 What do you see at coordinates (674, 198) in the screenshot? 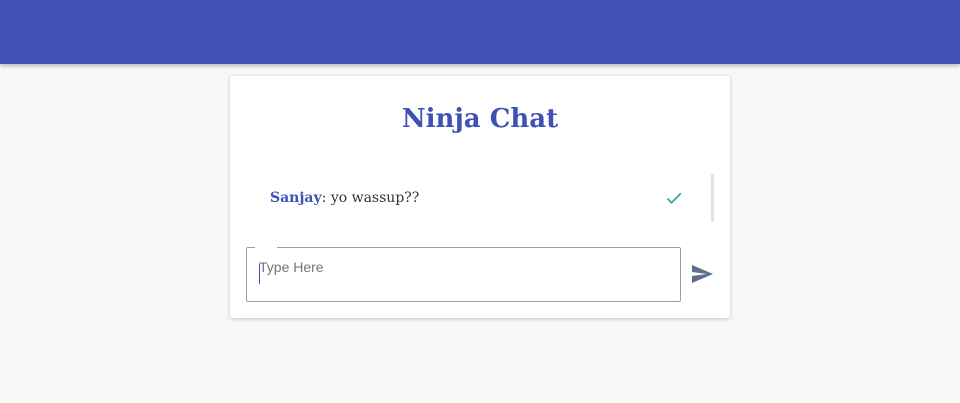
I see `check-icon` at bounding box center [674, 198].